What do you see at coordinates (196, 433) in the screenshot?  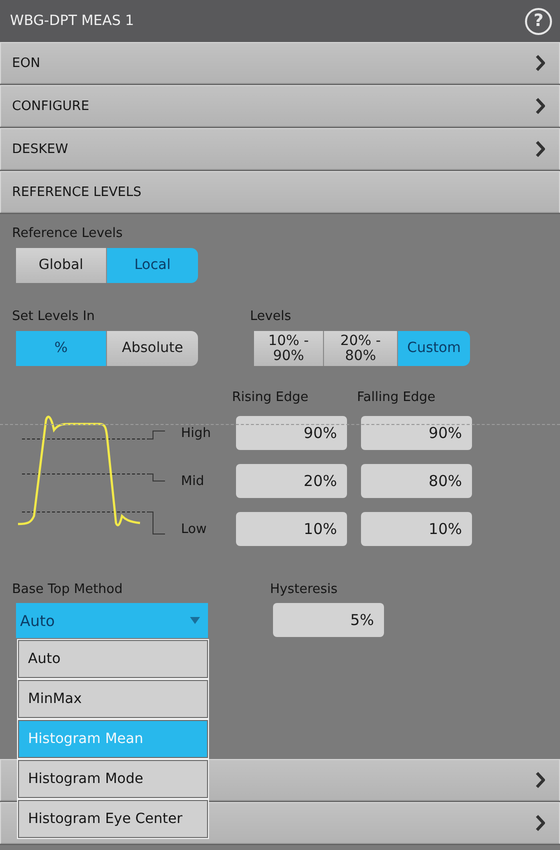 I see `level-label: High` at bounding box center [196, 433].